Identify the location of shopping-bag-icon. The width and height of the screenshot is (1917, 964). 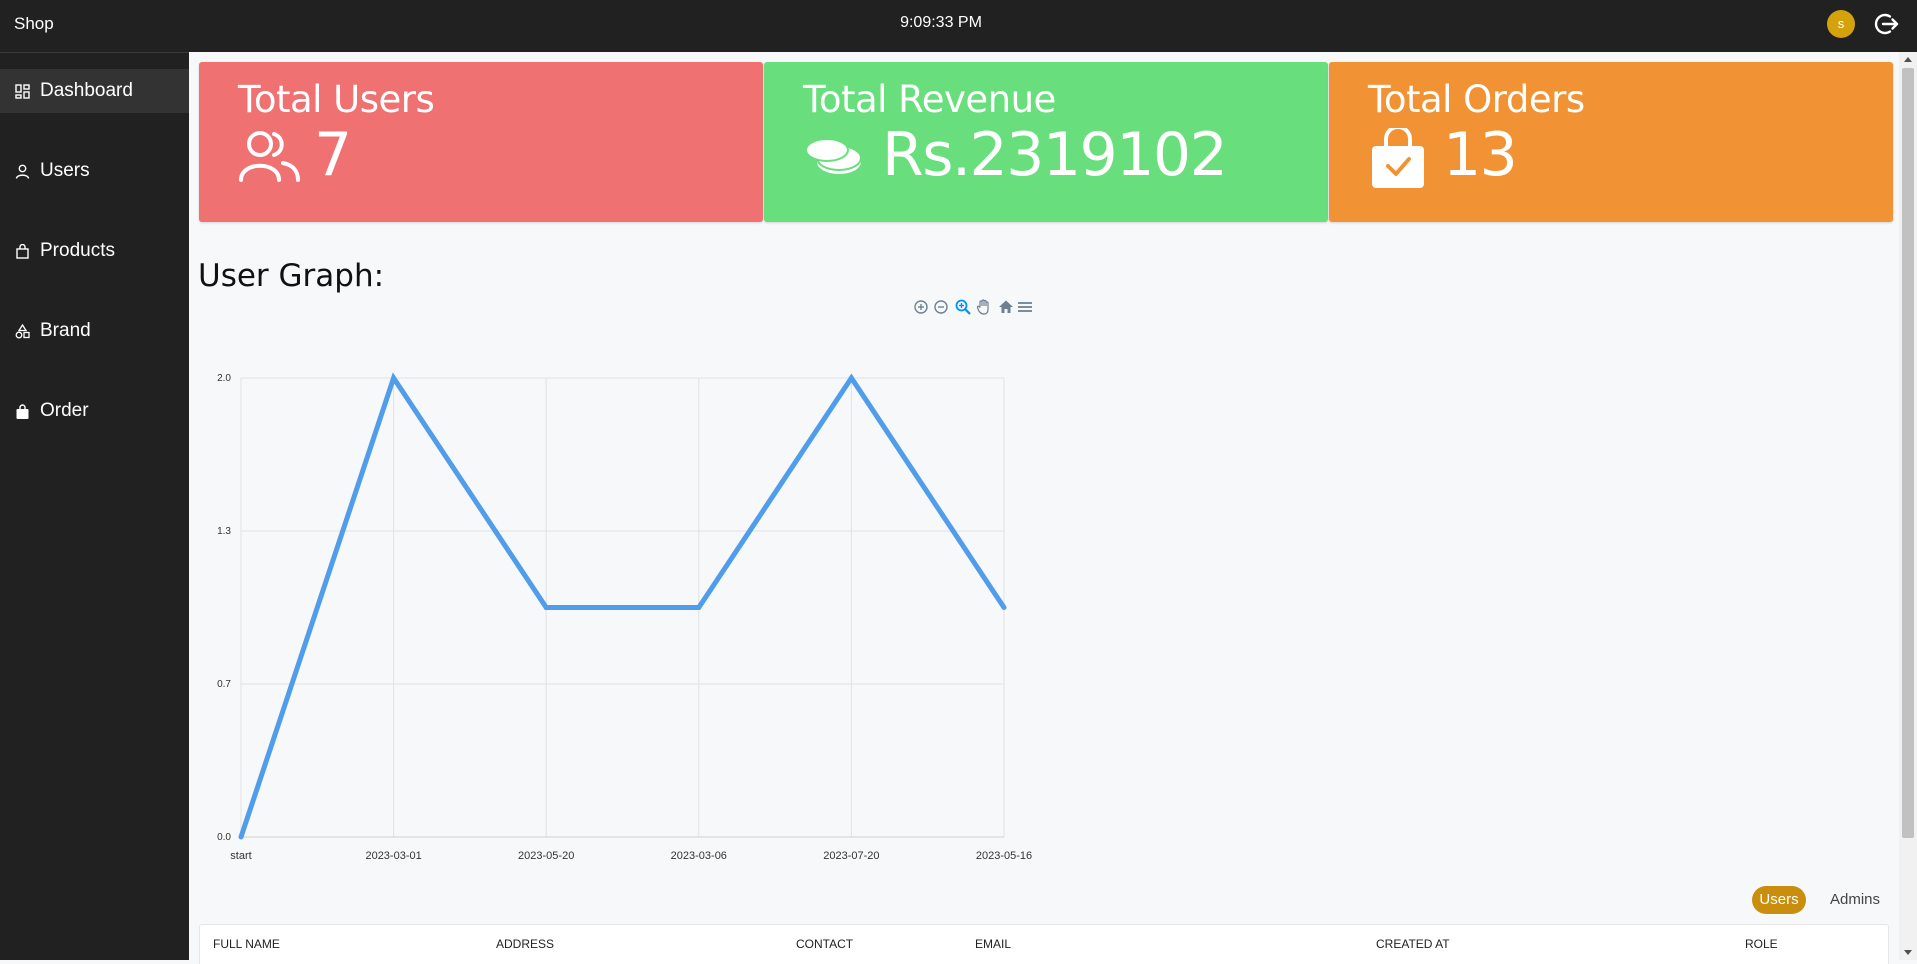
(22, 411).